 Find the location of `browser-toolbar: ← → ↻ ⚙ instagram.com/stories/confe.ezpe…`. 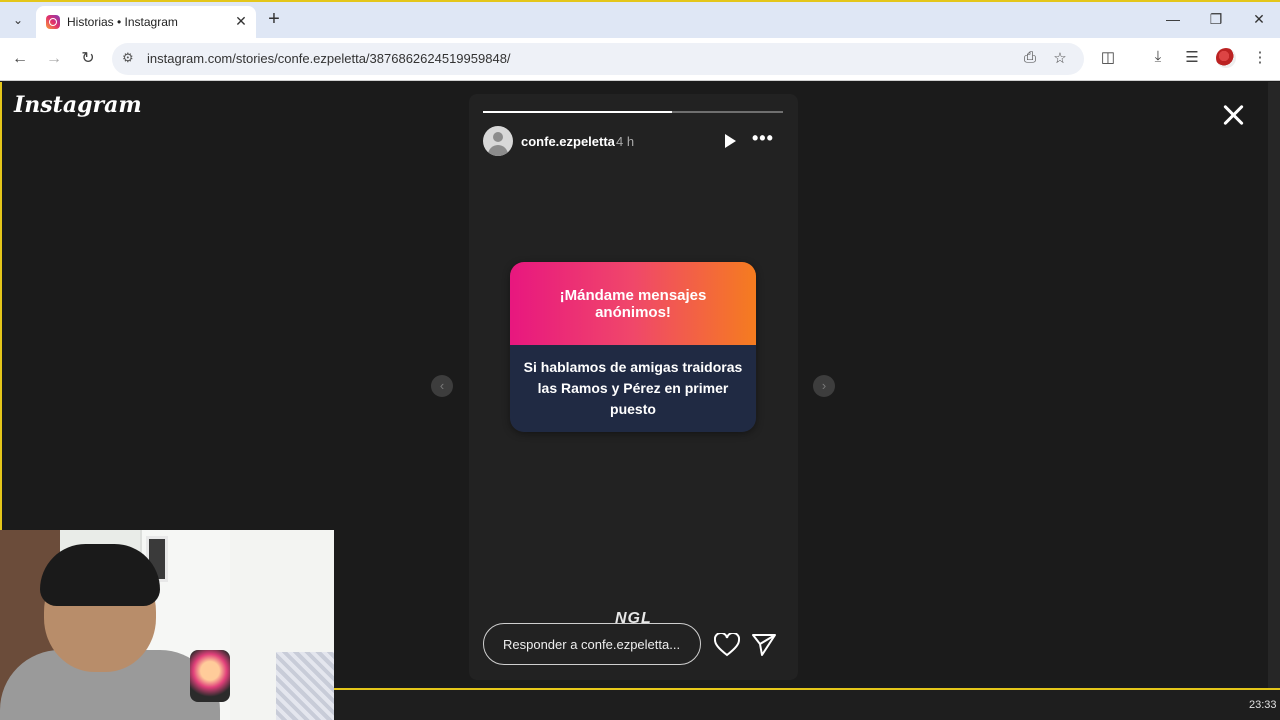

browser-toolbar: ← → ↻ ⚙ instagram.com/stories/confe.ezpe… is located at coordinates (640, 59).